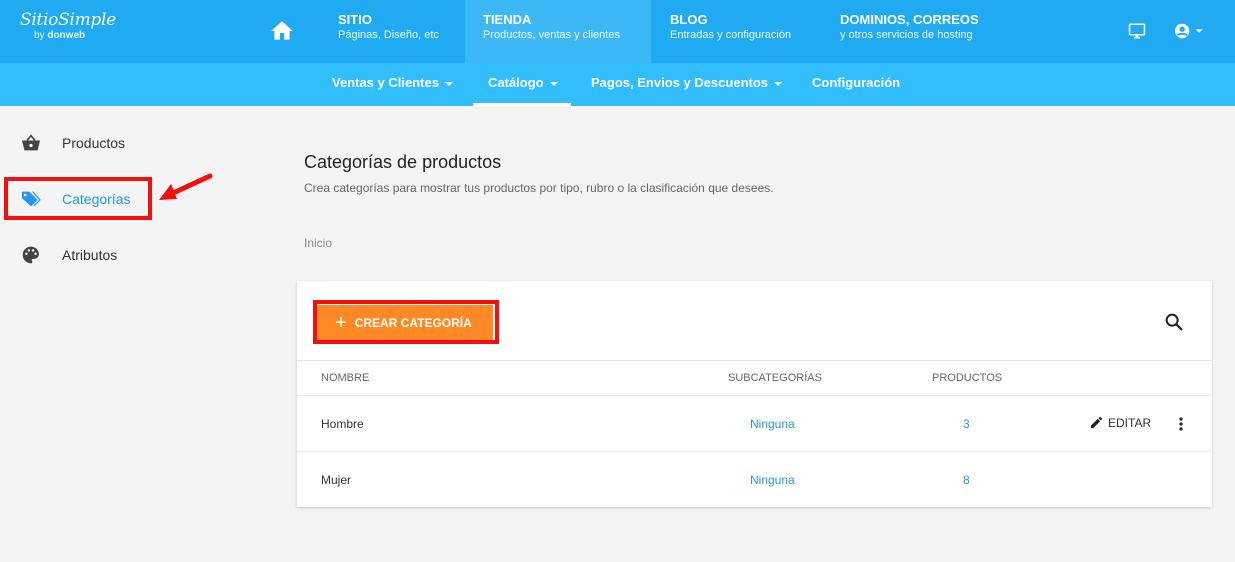  Describe the element at coordinates (345, 378) in the screenshot. I see `column-header-nombre: NOMBRE` at that location.